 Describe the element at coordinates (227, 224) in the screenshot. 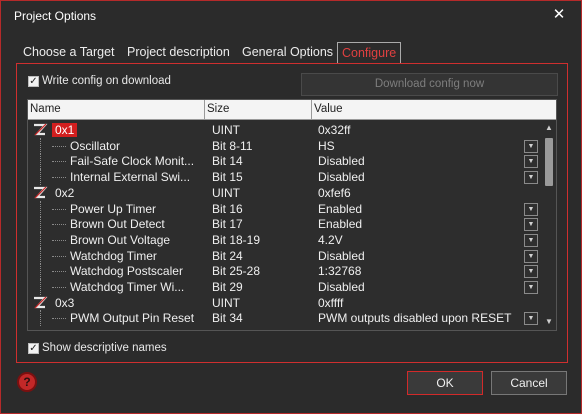

I see `row-size: Bit 17` at that location.